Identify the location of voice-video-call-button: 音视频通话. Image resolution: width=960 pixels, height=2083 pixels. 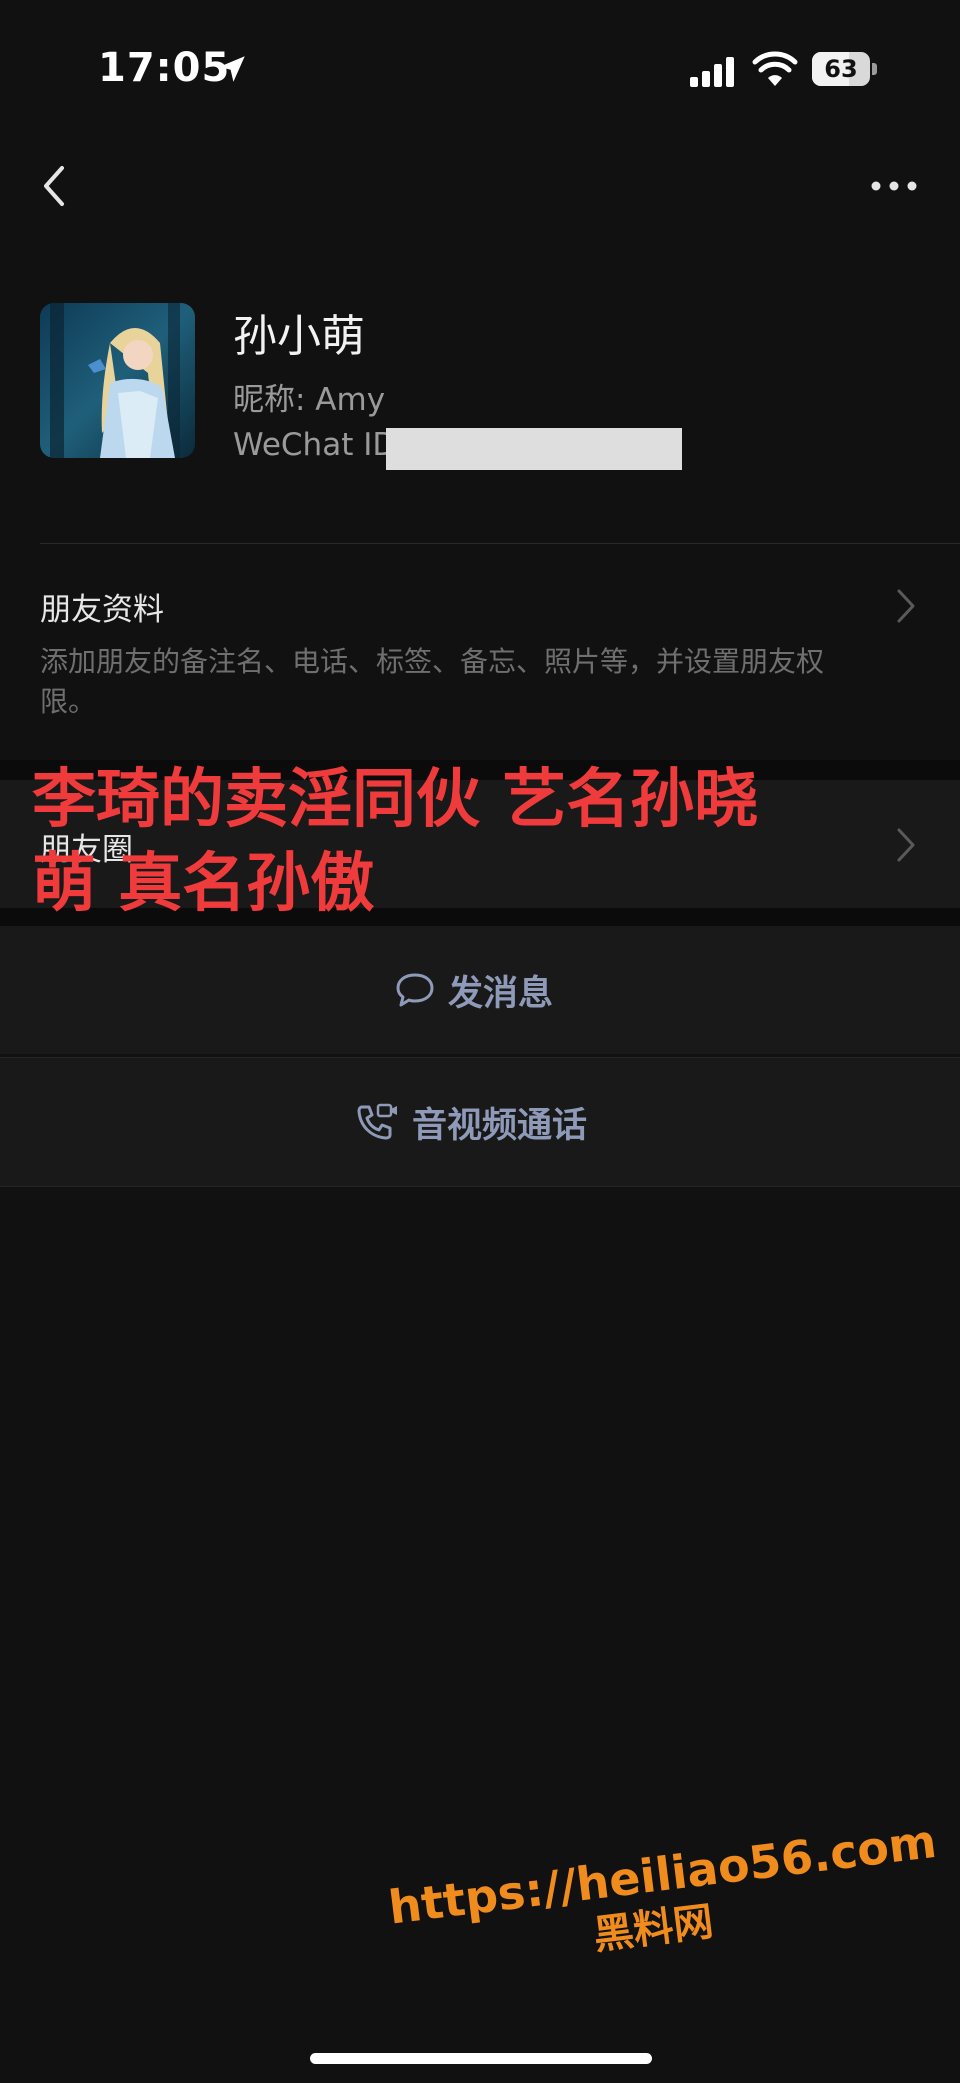
(480, 1122).